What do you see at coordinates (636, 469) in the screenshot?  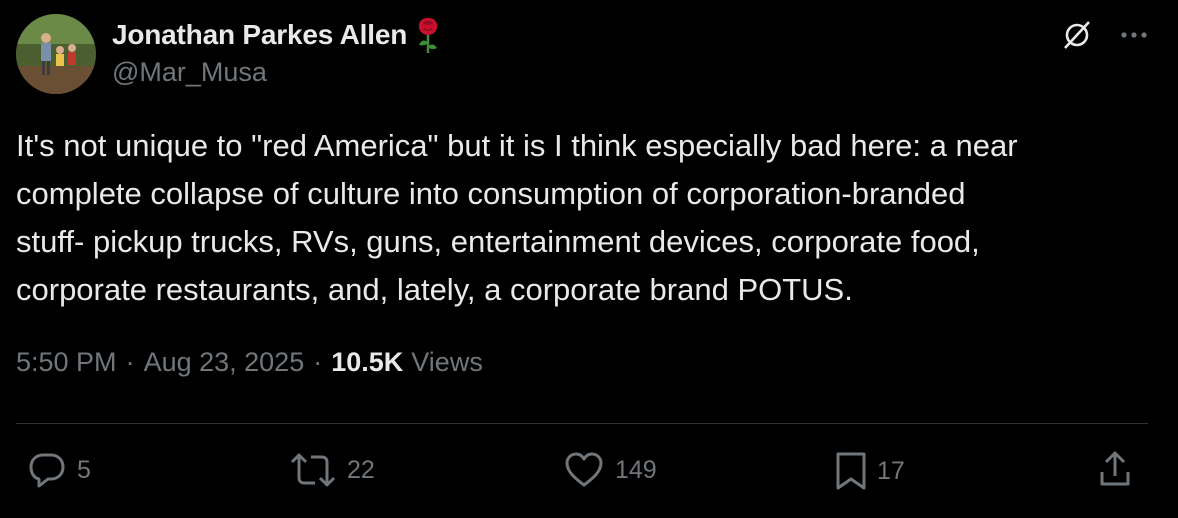 I see `like-count: 149` at bounding box center [636, 469].